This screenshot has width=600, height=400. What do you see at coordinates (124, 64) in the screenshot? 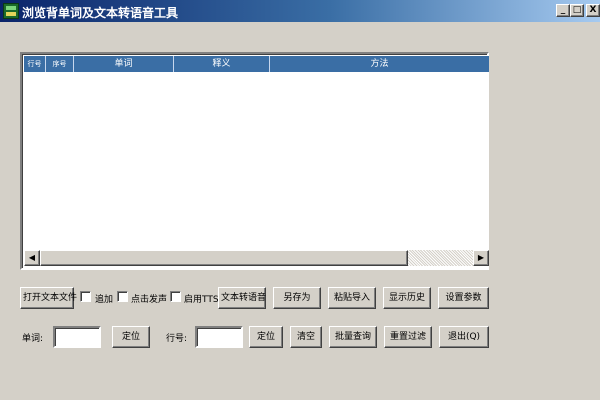
I see `column-header-word: 单词` at bounding box center [124, 64].